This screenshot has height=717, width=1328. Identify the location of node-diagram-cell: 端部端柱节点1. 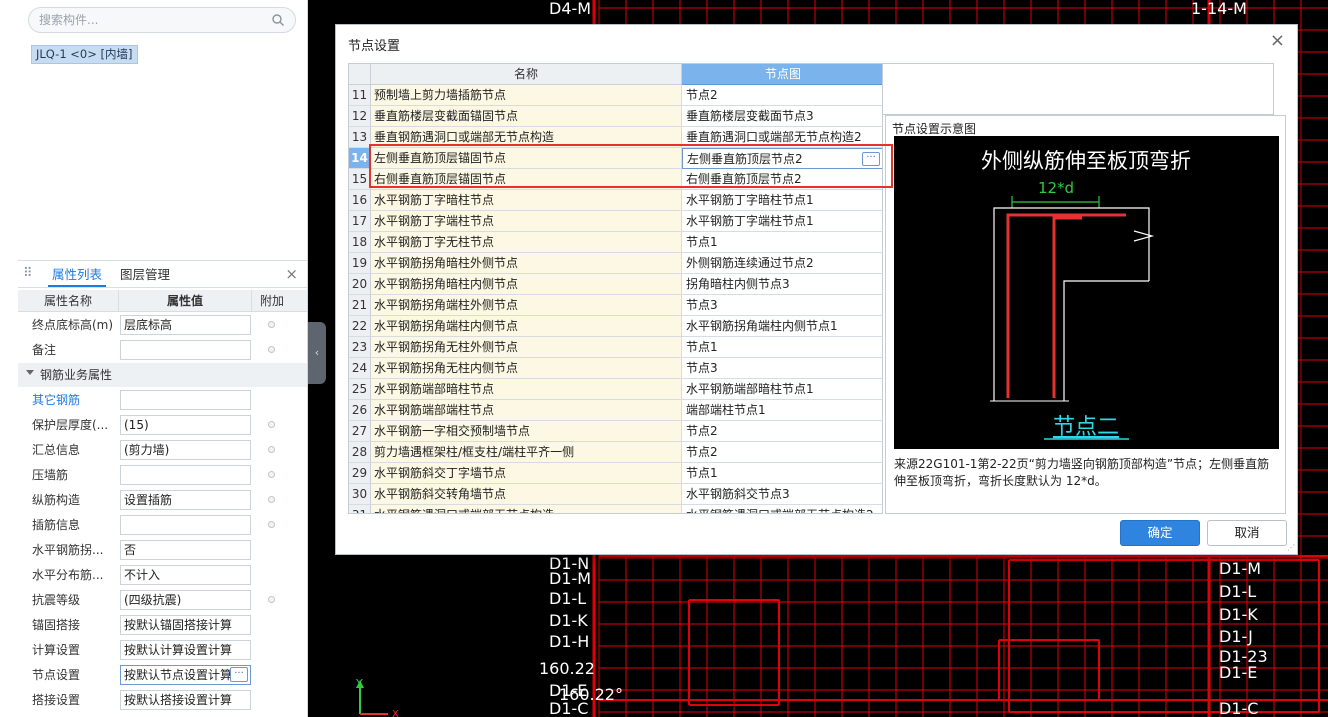
(782, 410).